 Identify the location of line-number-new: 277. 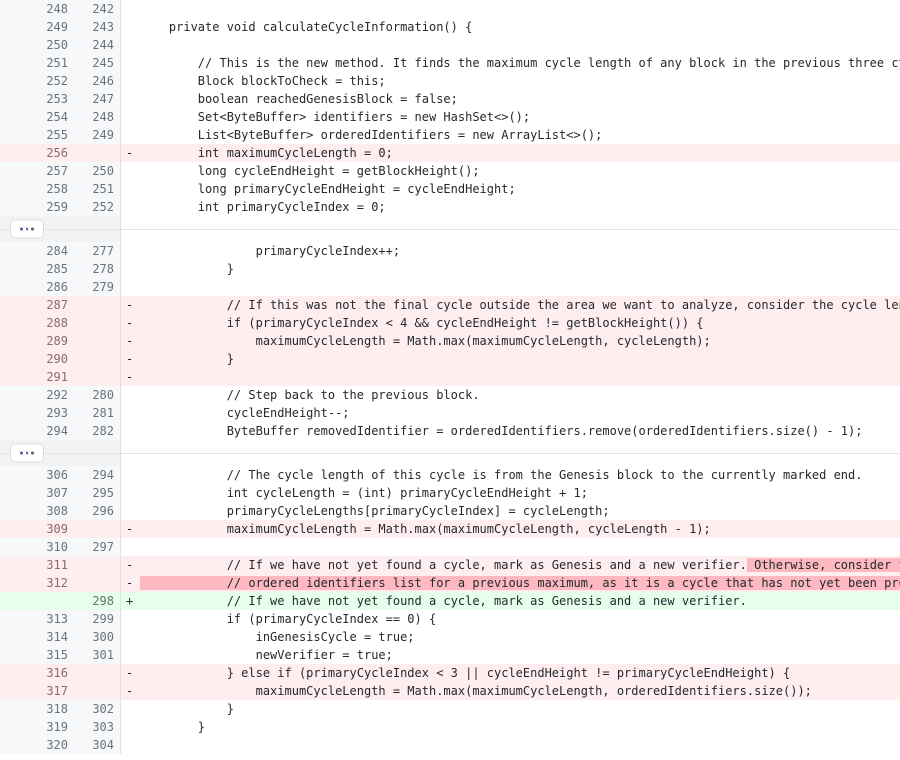
(97, 251).